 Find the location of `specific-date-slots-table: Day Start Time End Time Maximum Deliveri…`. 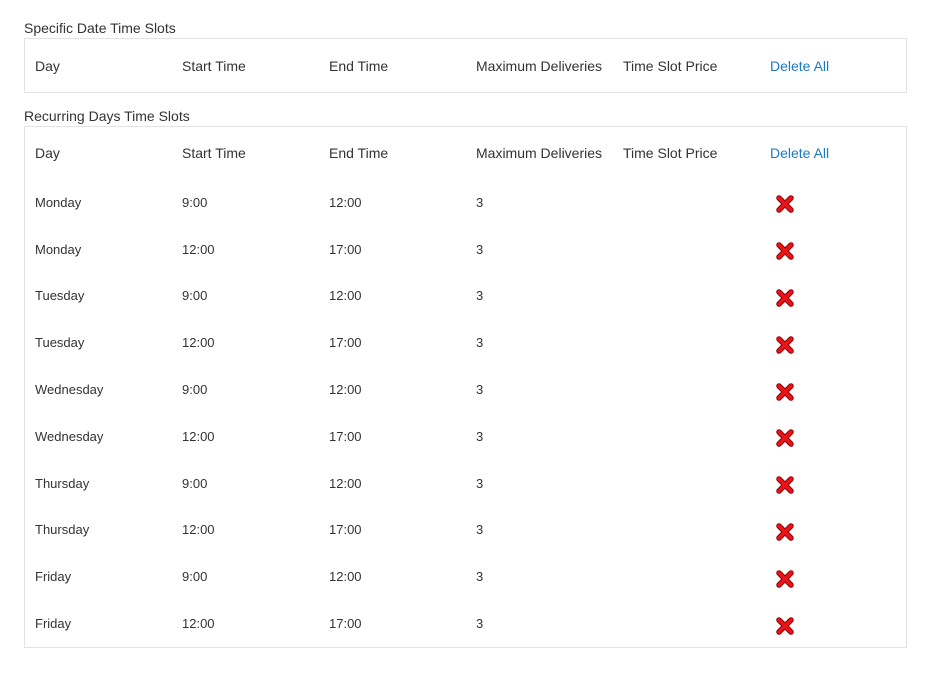

specific-date-slots-table: Day Start Time End Time Maximum Deliveri… is located at coordinates (465, 65).